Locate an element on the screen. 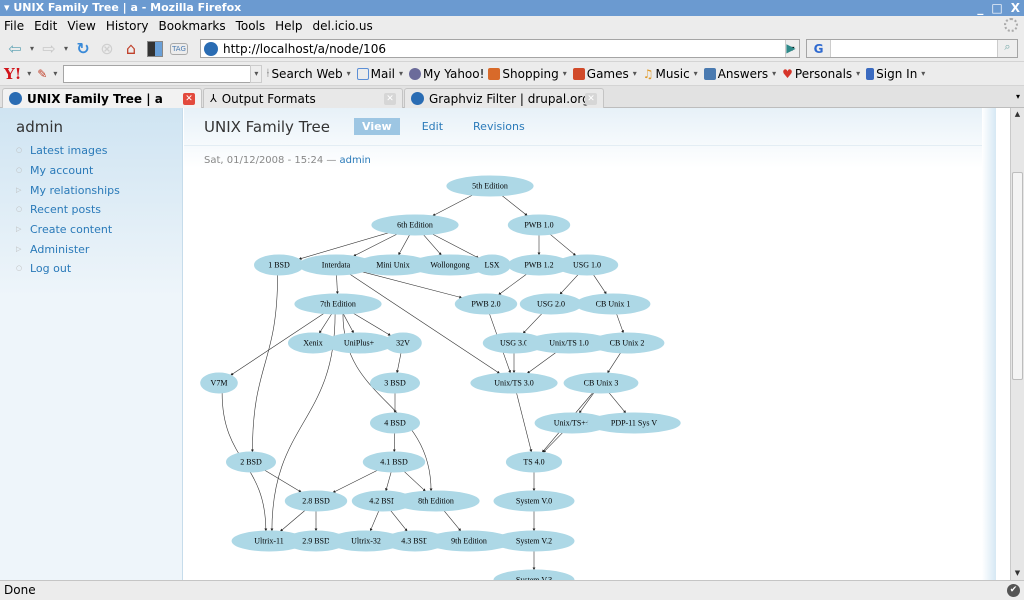  pencil-icon: ✎ is located at coordinates (42, 74).